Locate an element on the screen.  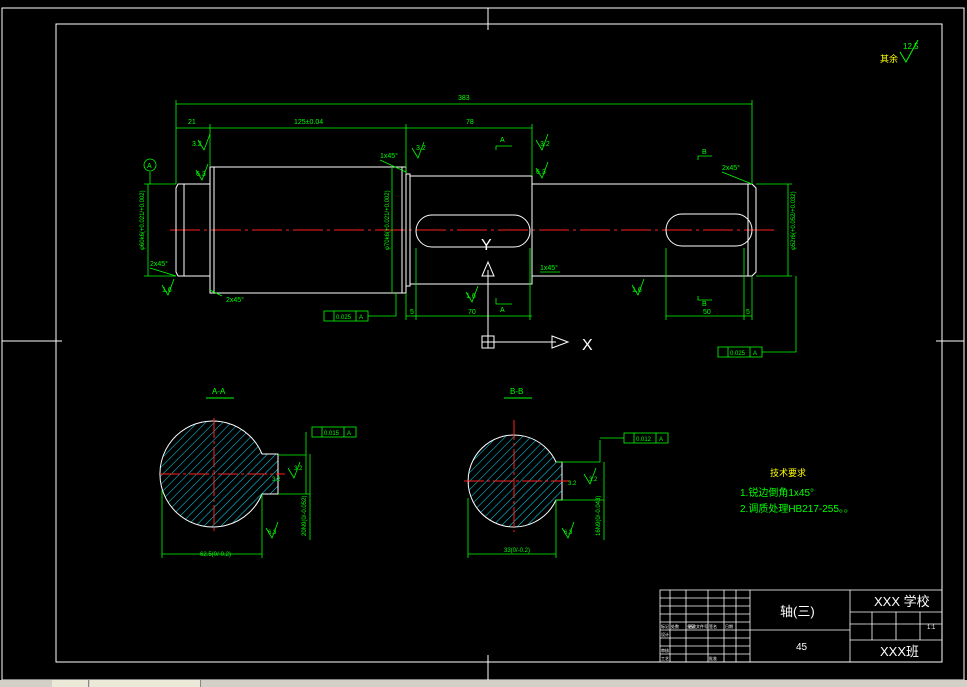
chamfer-a: 1x45° is located at coordinates (389, 156).